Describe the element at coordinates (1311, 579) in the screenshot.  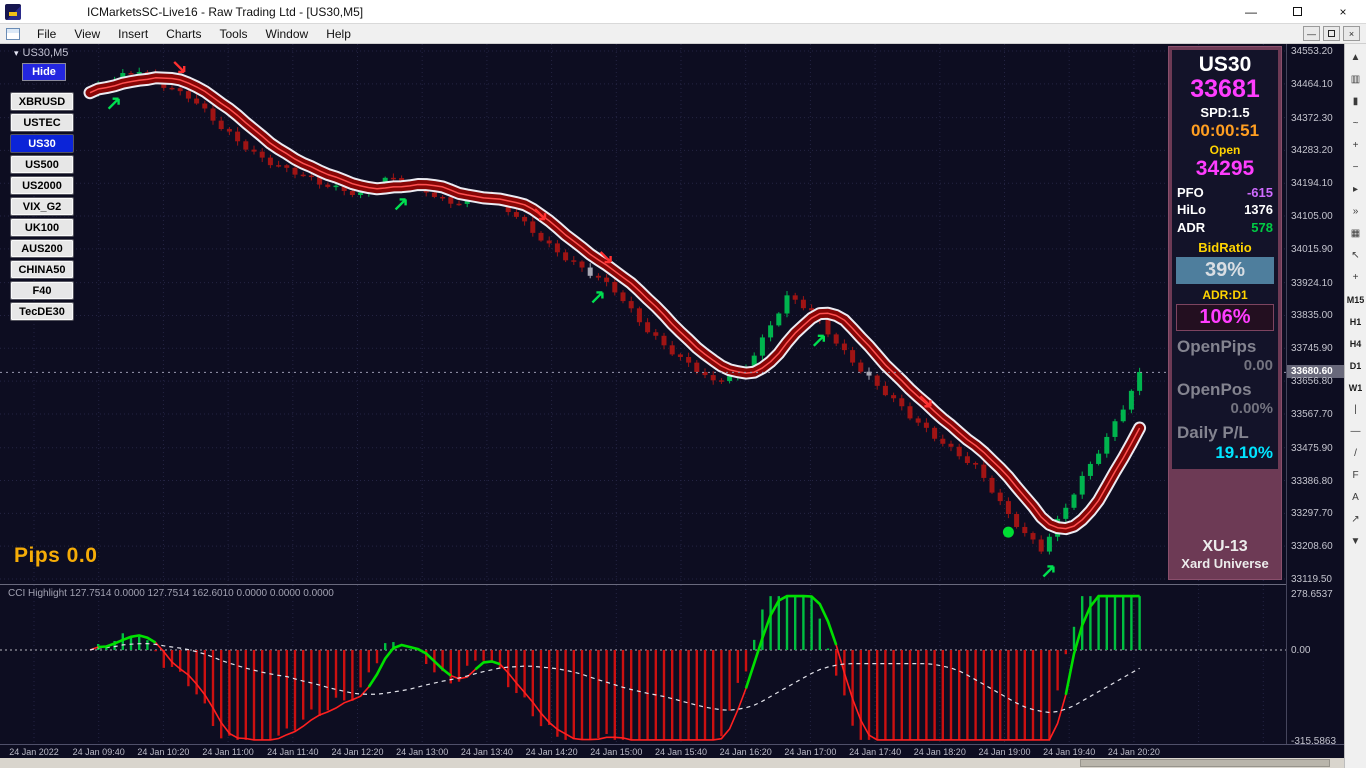
I see `price-axis-label: 33119.50` at that location.